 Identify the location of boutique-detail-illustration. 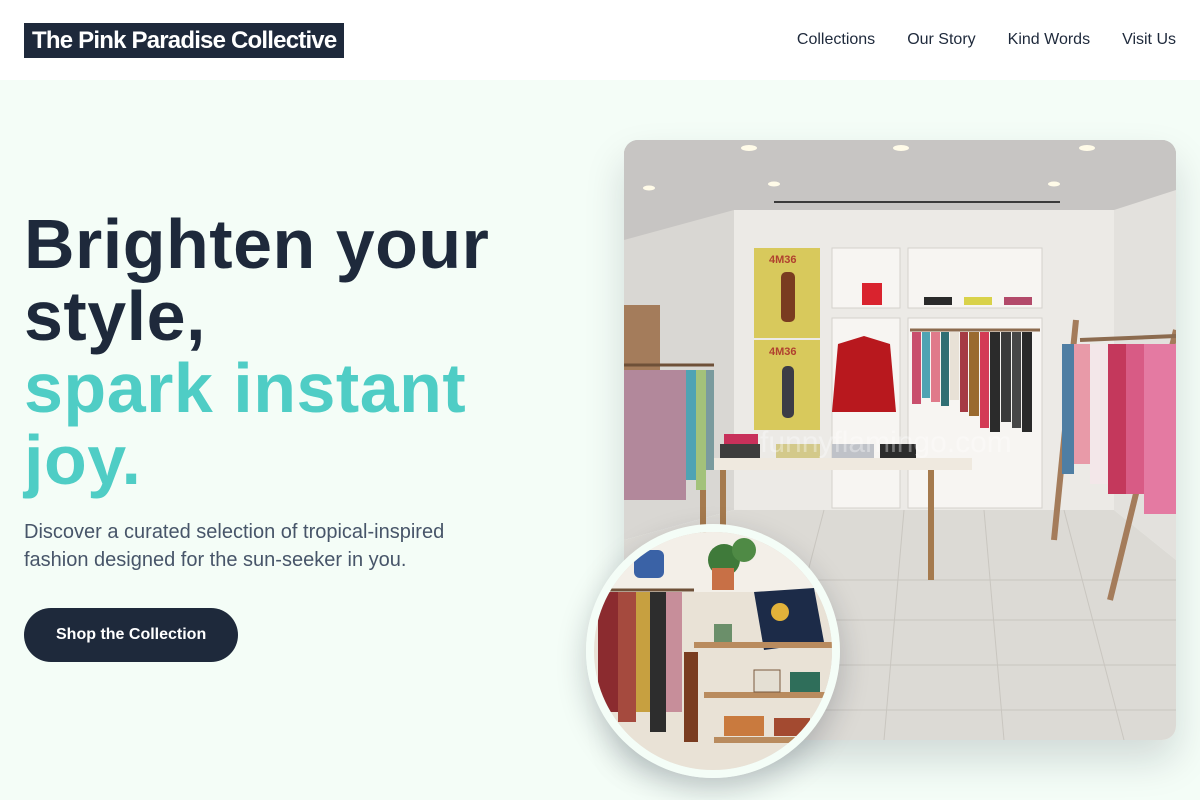
(713, 651).